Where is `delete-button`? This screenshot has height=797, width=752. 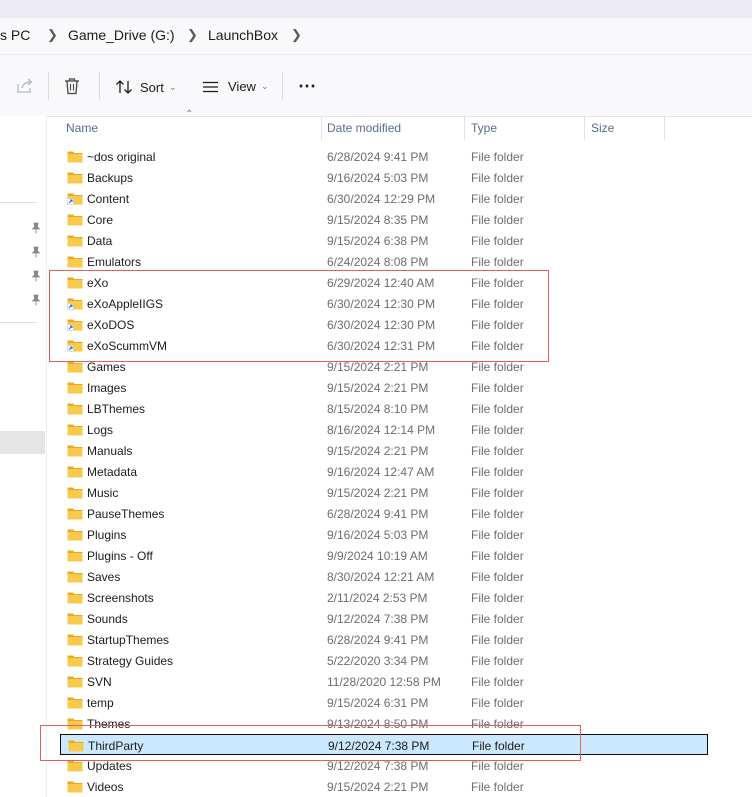
delete-button is located at coordinates (72, 86).